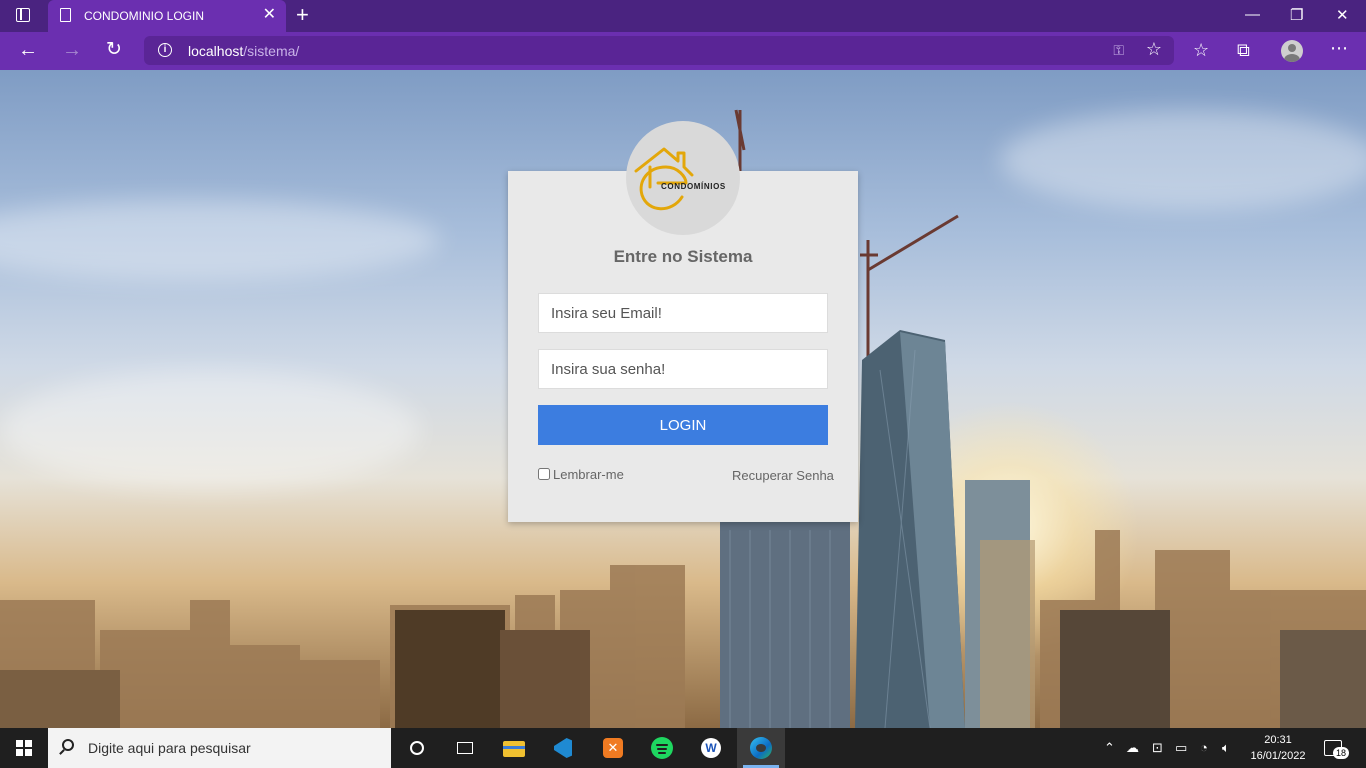 The height and width of the screenshot is (768, 1366). What do you see at coordinates (1252, 14) in the screenshot?
I see `minimize-button: —` at bounding box center [1252, 14].